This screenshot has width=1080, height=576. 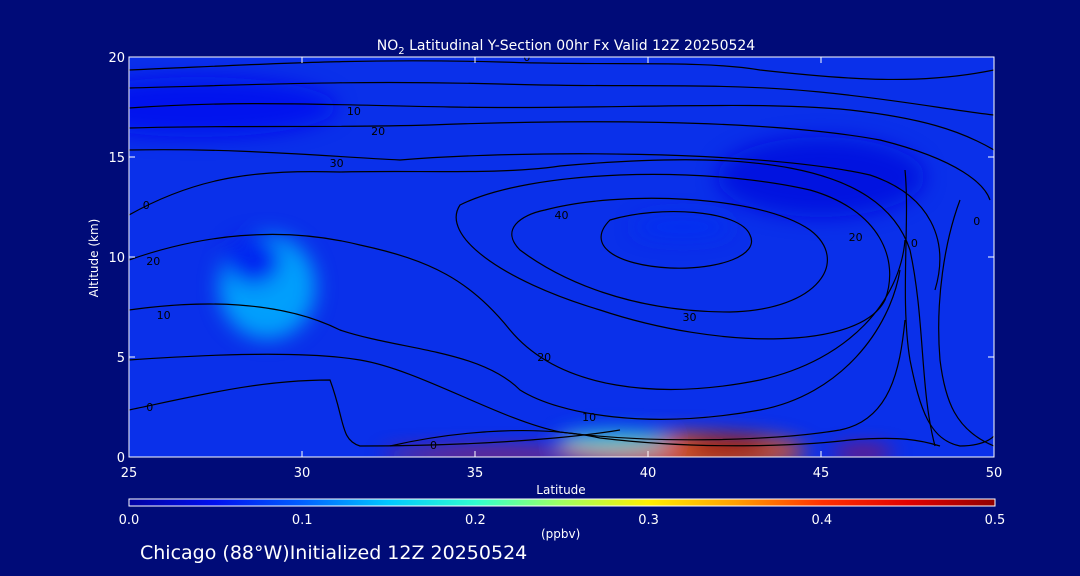 I want to click on colorbar-tick-label: 0.1, so click(x=302, y=520).